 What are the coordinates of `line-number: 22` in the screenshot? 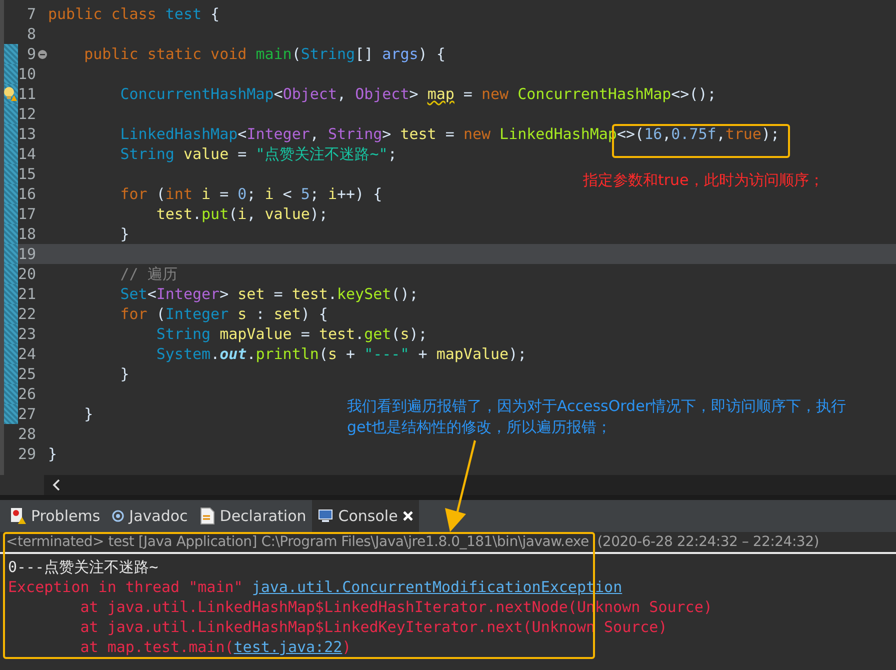 It's located at (27, 314).